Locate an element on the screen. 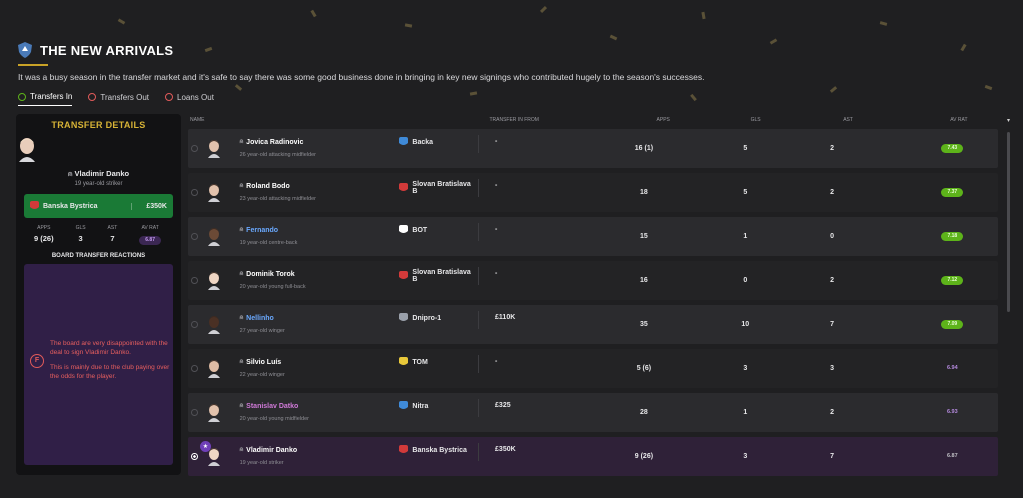 Image resolution: width=1023 pixels, height=498 pixels. column-header-assists: AST is located at coordinates (848, 120).